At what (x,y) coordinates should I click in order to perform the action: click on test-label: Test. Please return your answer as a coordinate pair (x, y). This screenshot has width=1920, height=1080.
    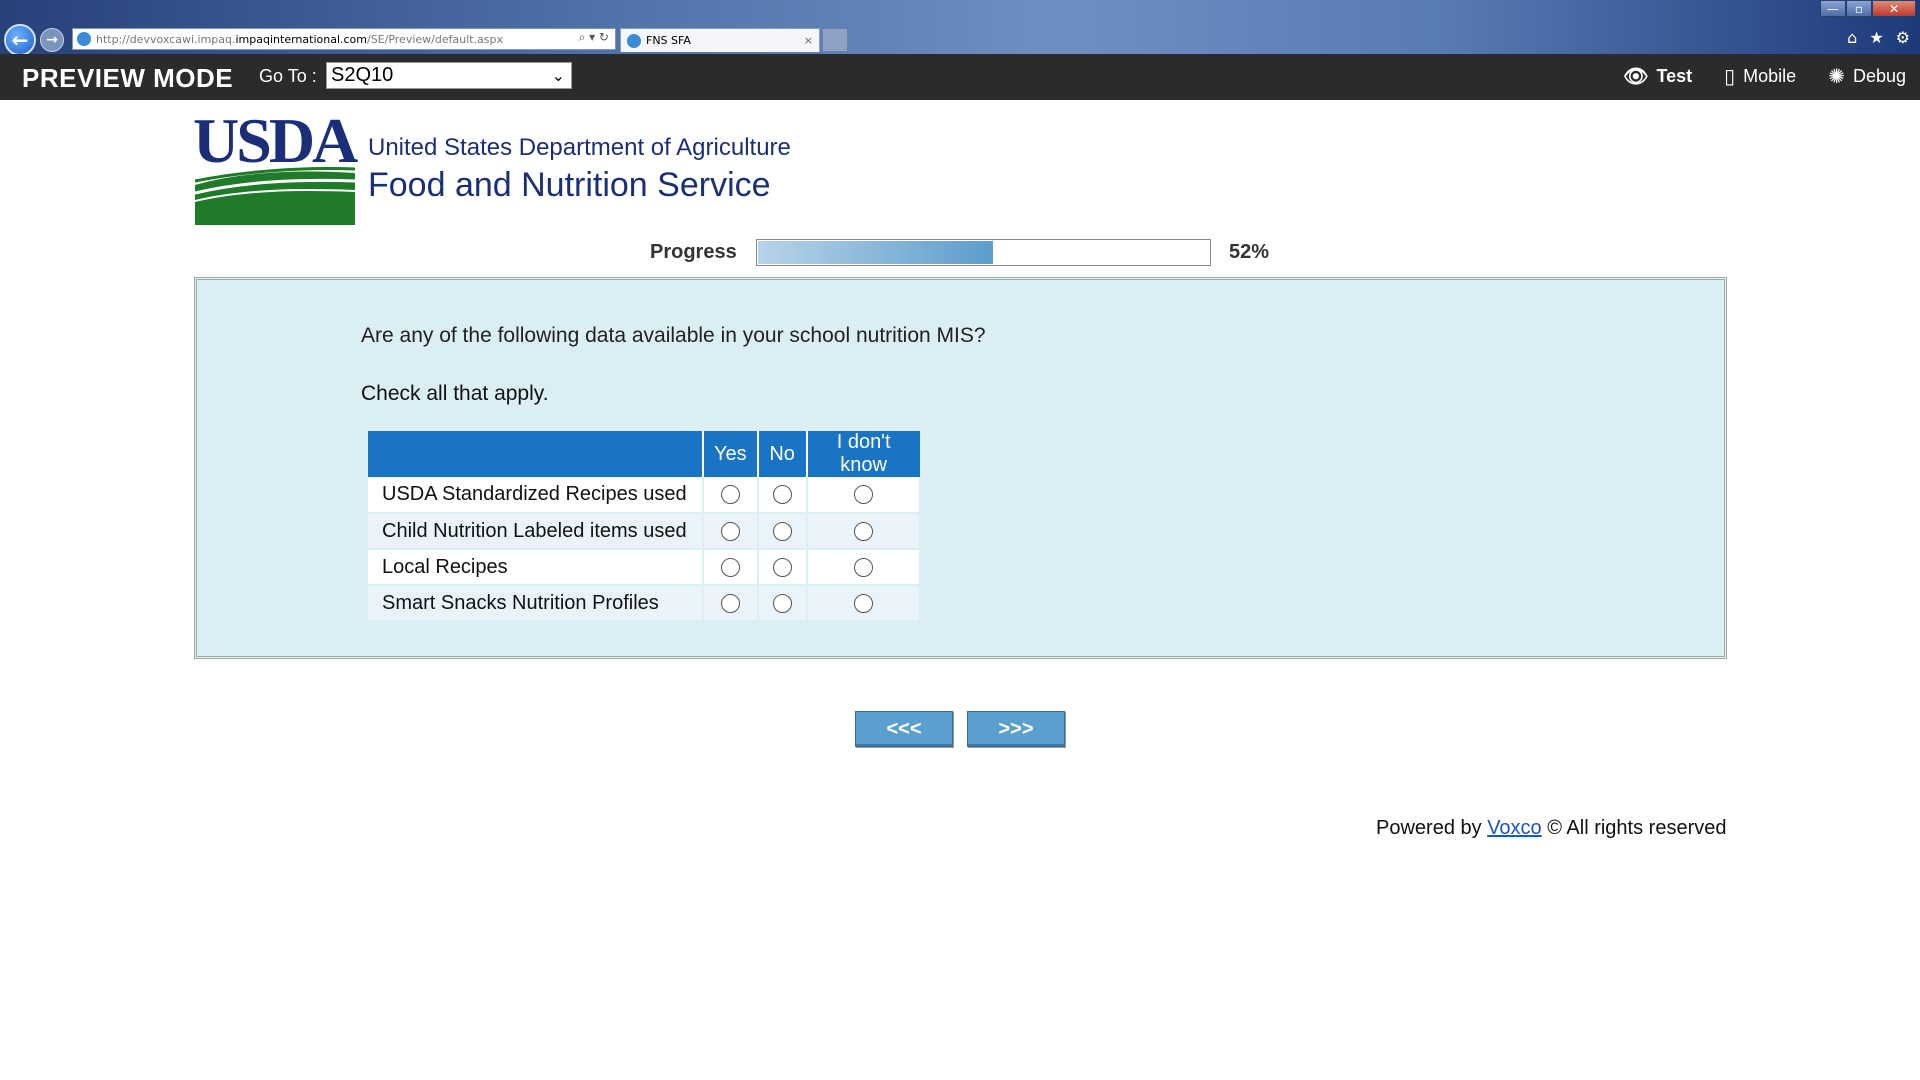
    Looking at the image, I should click on (1674, 75).